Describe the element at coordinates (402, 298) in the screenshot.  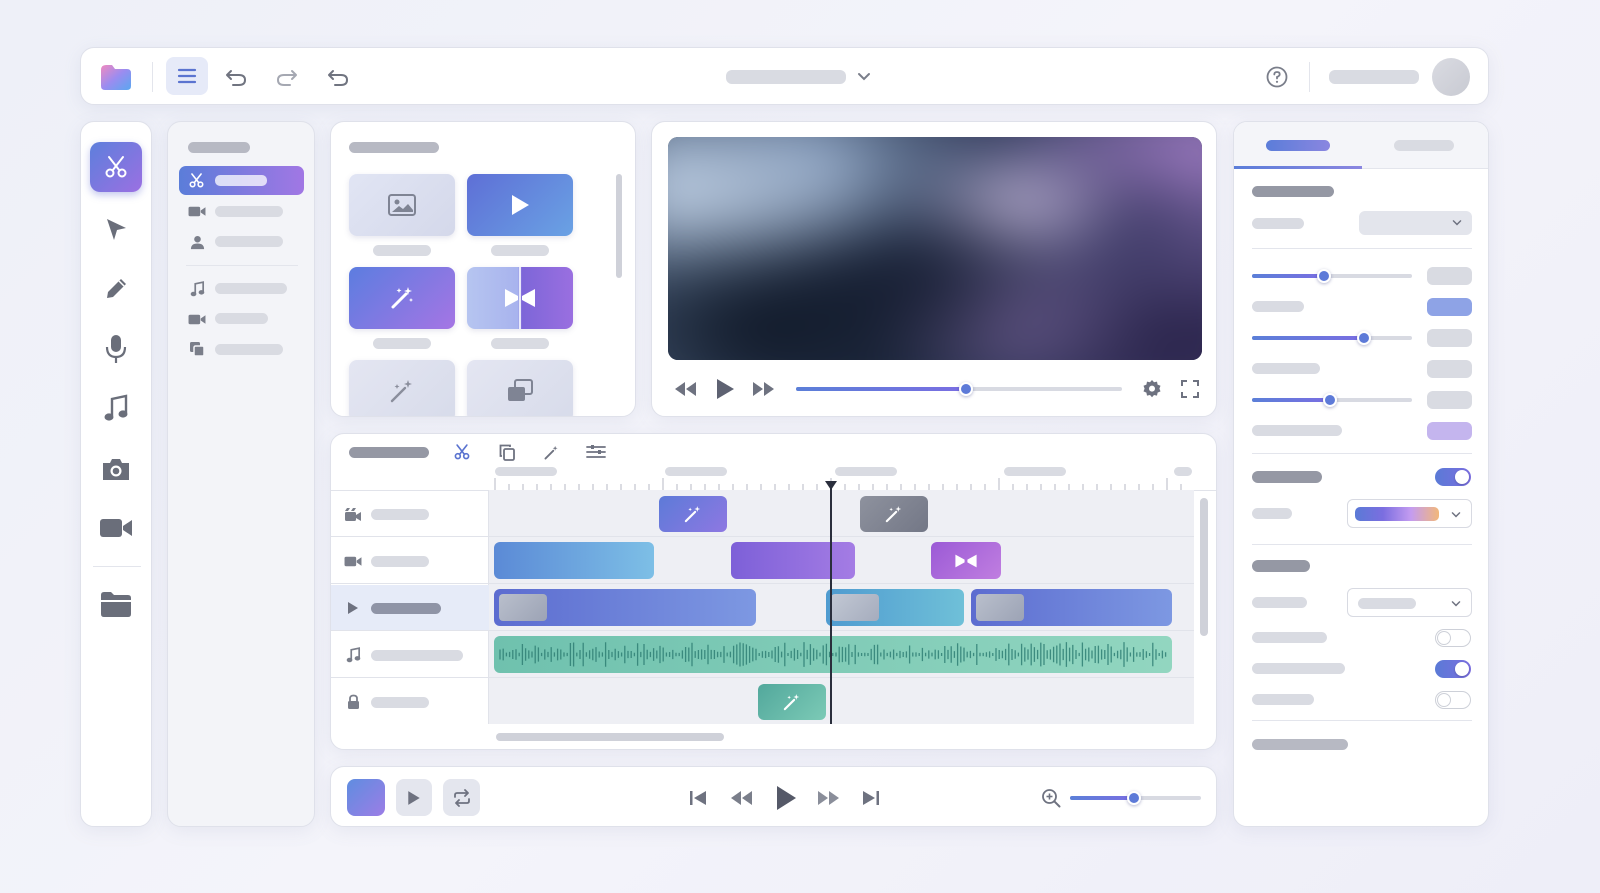
I see `media-thumb-effect` at that location.